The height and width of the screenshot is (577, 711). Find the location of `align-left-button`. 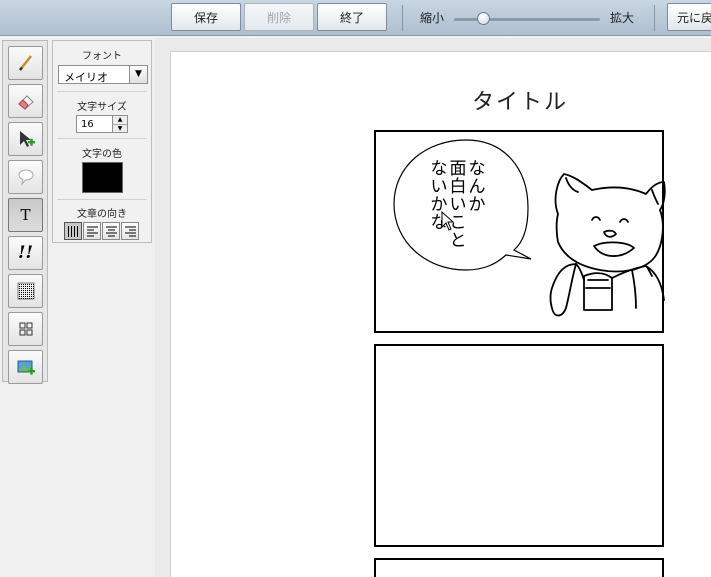

align-left-button is located at coordinates (92, 231).